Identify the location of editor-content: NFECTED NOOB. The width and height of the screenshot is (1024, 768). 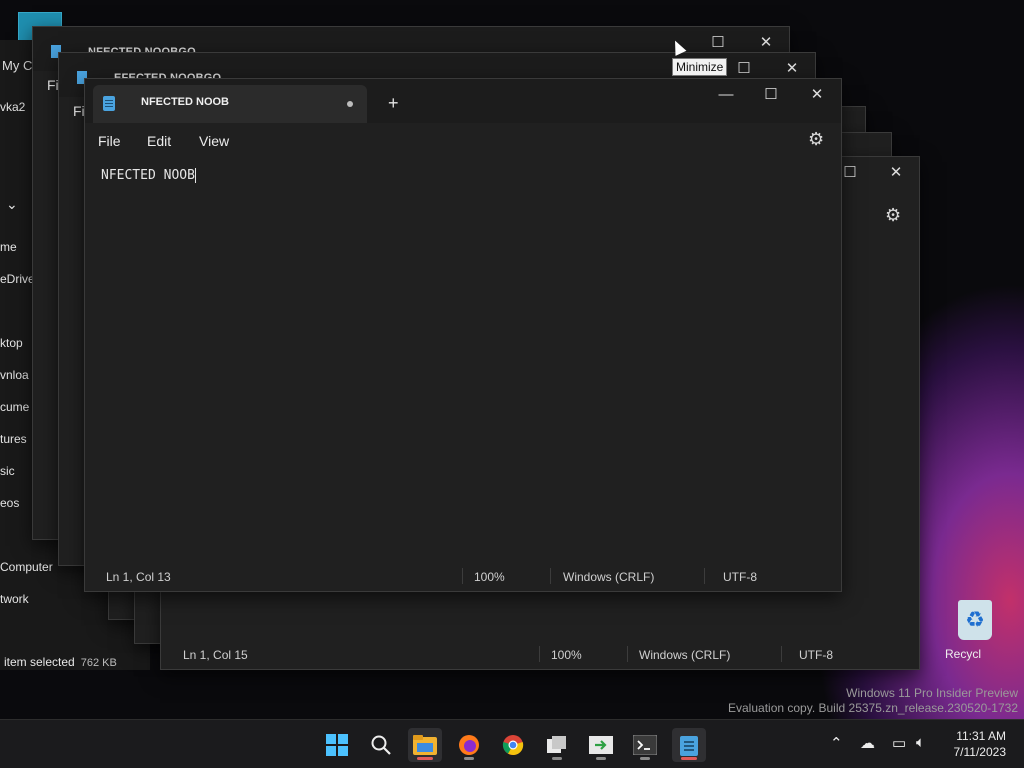
(148, 175).